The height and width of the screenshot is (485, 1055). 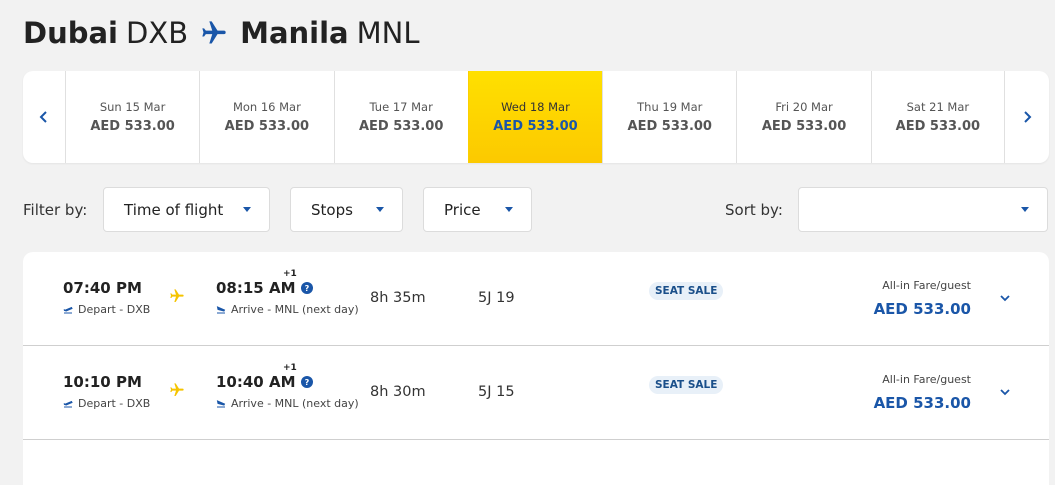 What do you see at coordinates (266, 107) in the screenshot?
I see `date-label: Mon 16 Mar` at bounding box center [266, 107].